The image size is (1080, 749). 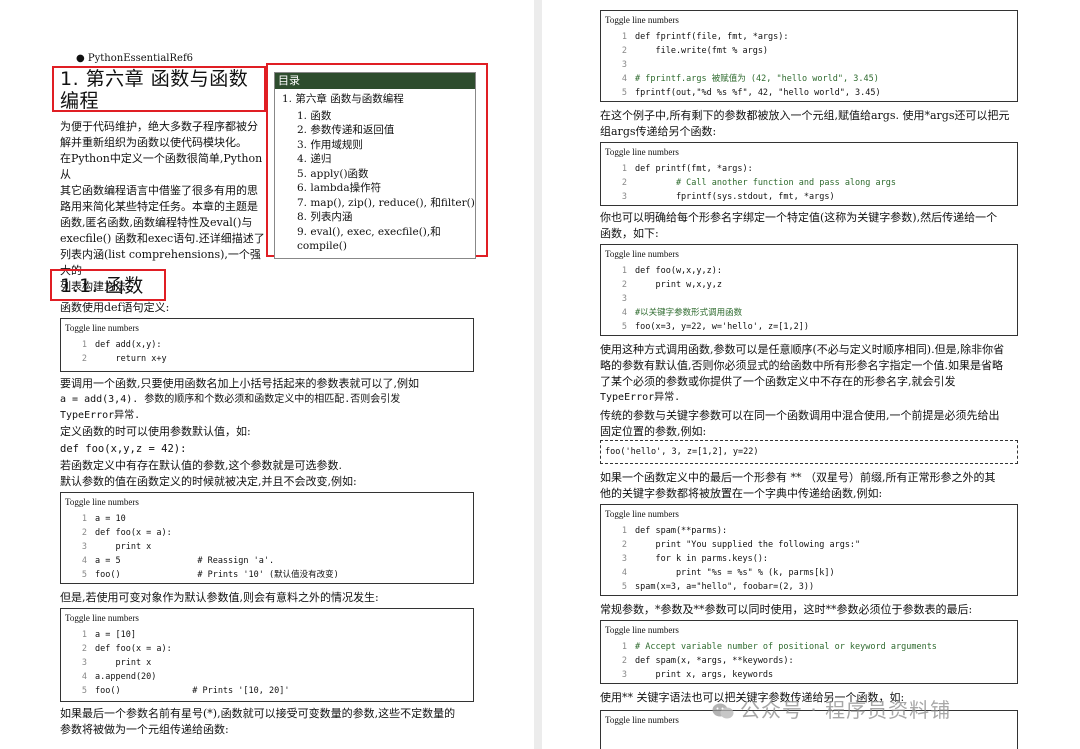 I want to click on toc-root-link: 1. 第六章 函数与函数编程, so click(x=375, y=99).